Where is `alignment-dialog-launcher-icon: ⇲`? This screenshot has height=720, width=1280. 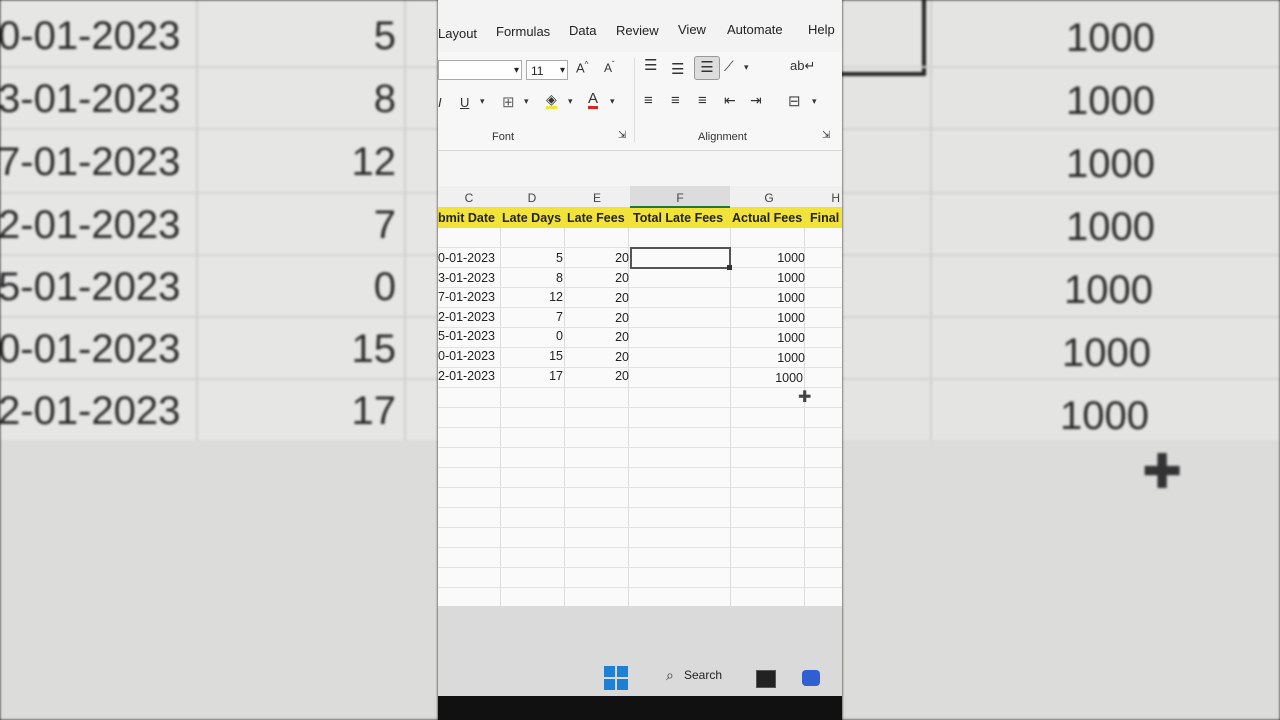 alignment-dialog-launcher-icon: ⇲ is located at coordinates (826, 135).